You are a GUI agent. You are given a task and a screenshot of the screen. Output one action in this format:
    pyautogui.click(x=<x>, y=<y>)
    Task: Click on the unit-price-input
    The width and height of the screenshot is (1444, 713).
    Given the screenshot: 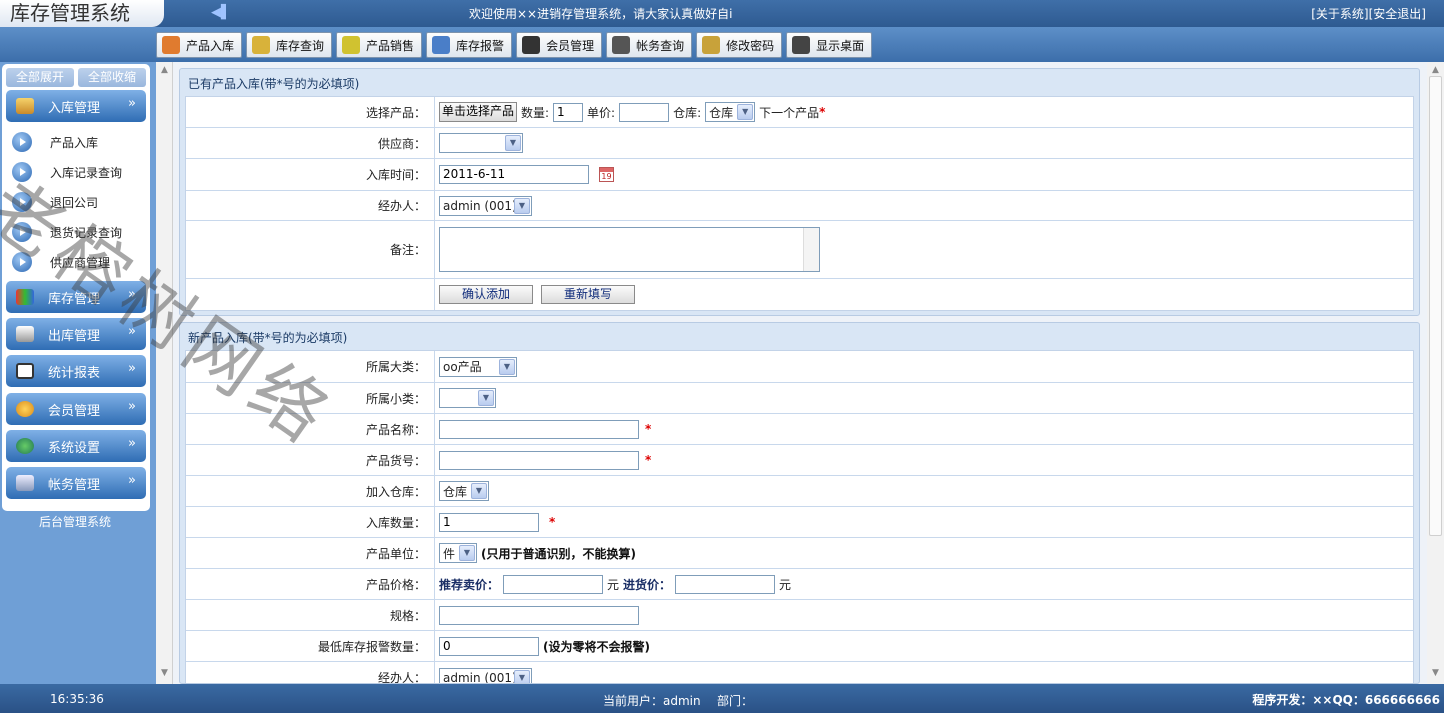 What is the action you would take?
    pyautogui.click(x=644, y=112)
    